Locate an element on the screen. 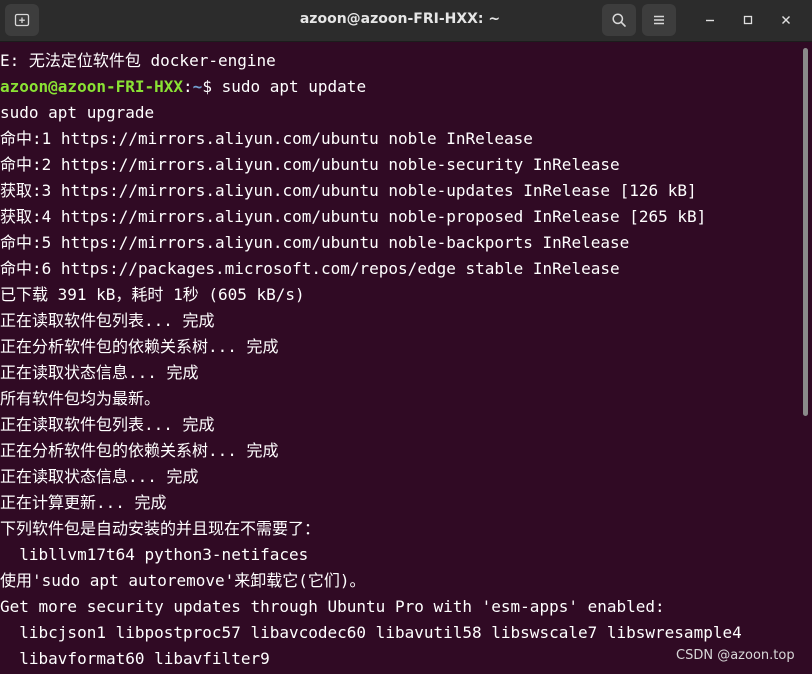  window-title: azoon@azoon-FRI-HXX: ~ is located at coordinates (400, 19).